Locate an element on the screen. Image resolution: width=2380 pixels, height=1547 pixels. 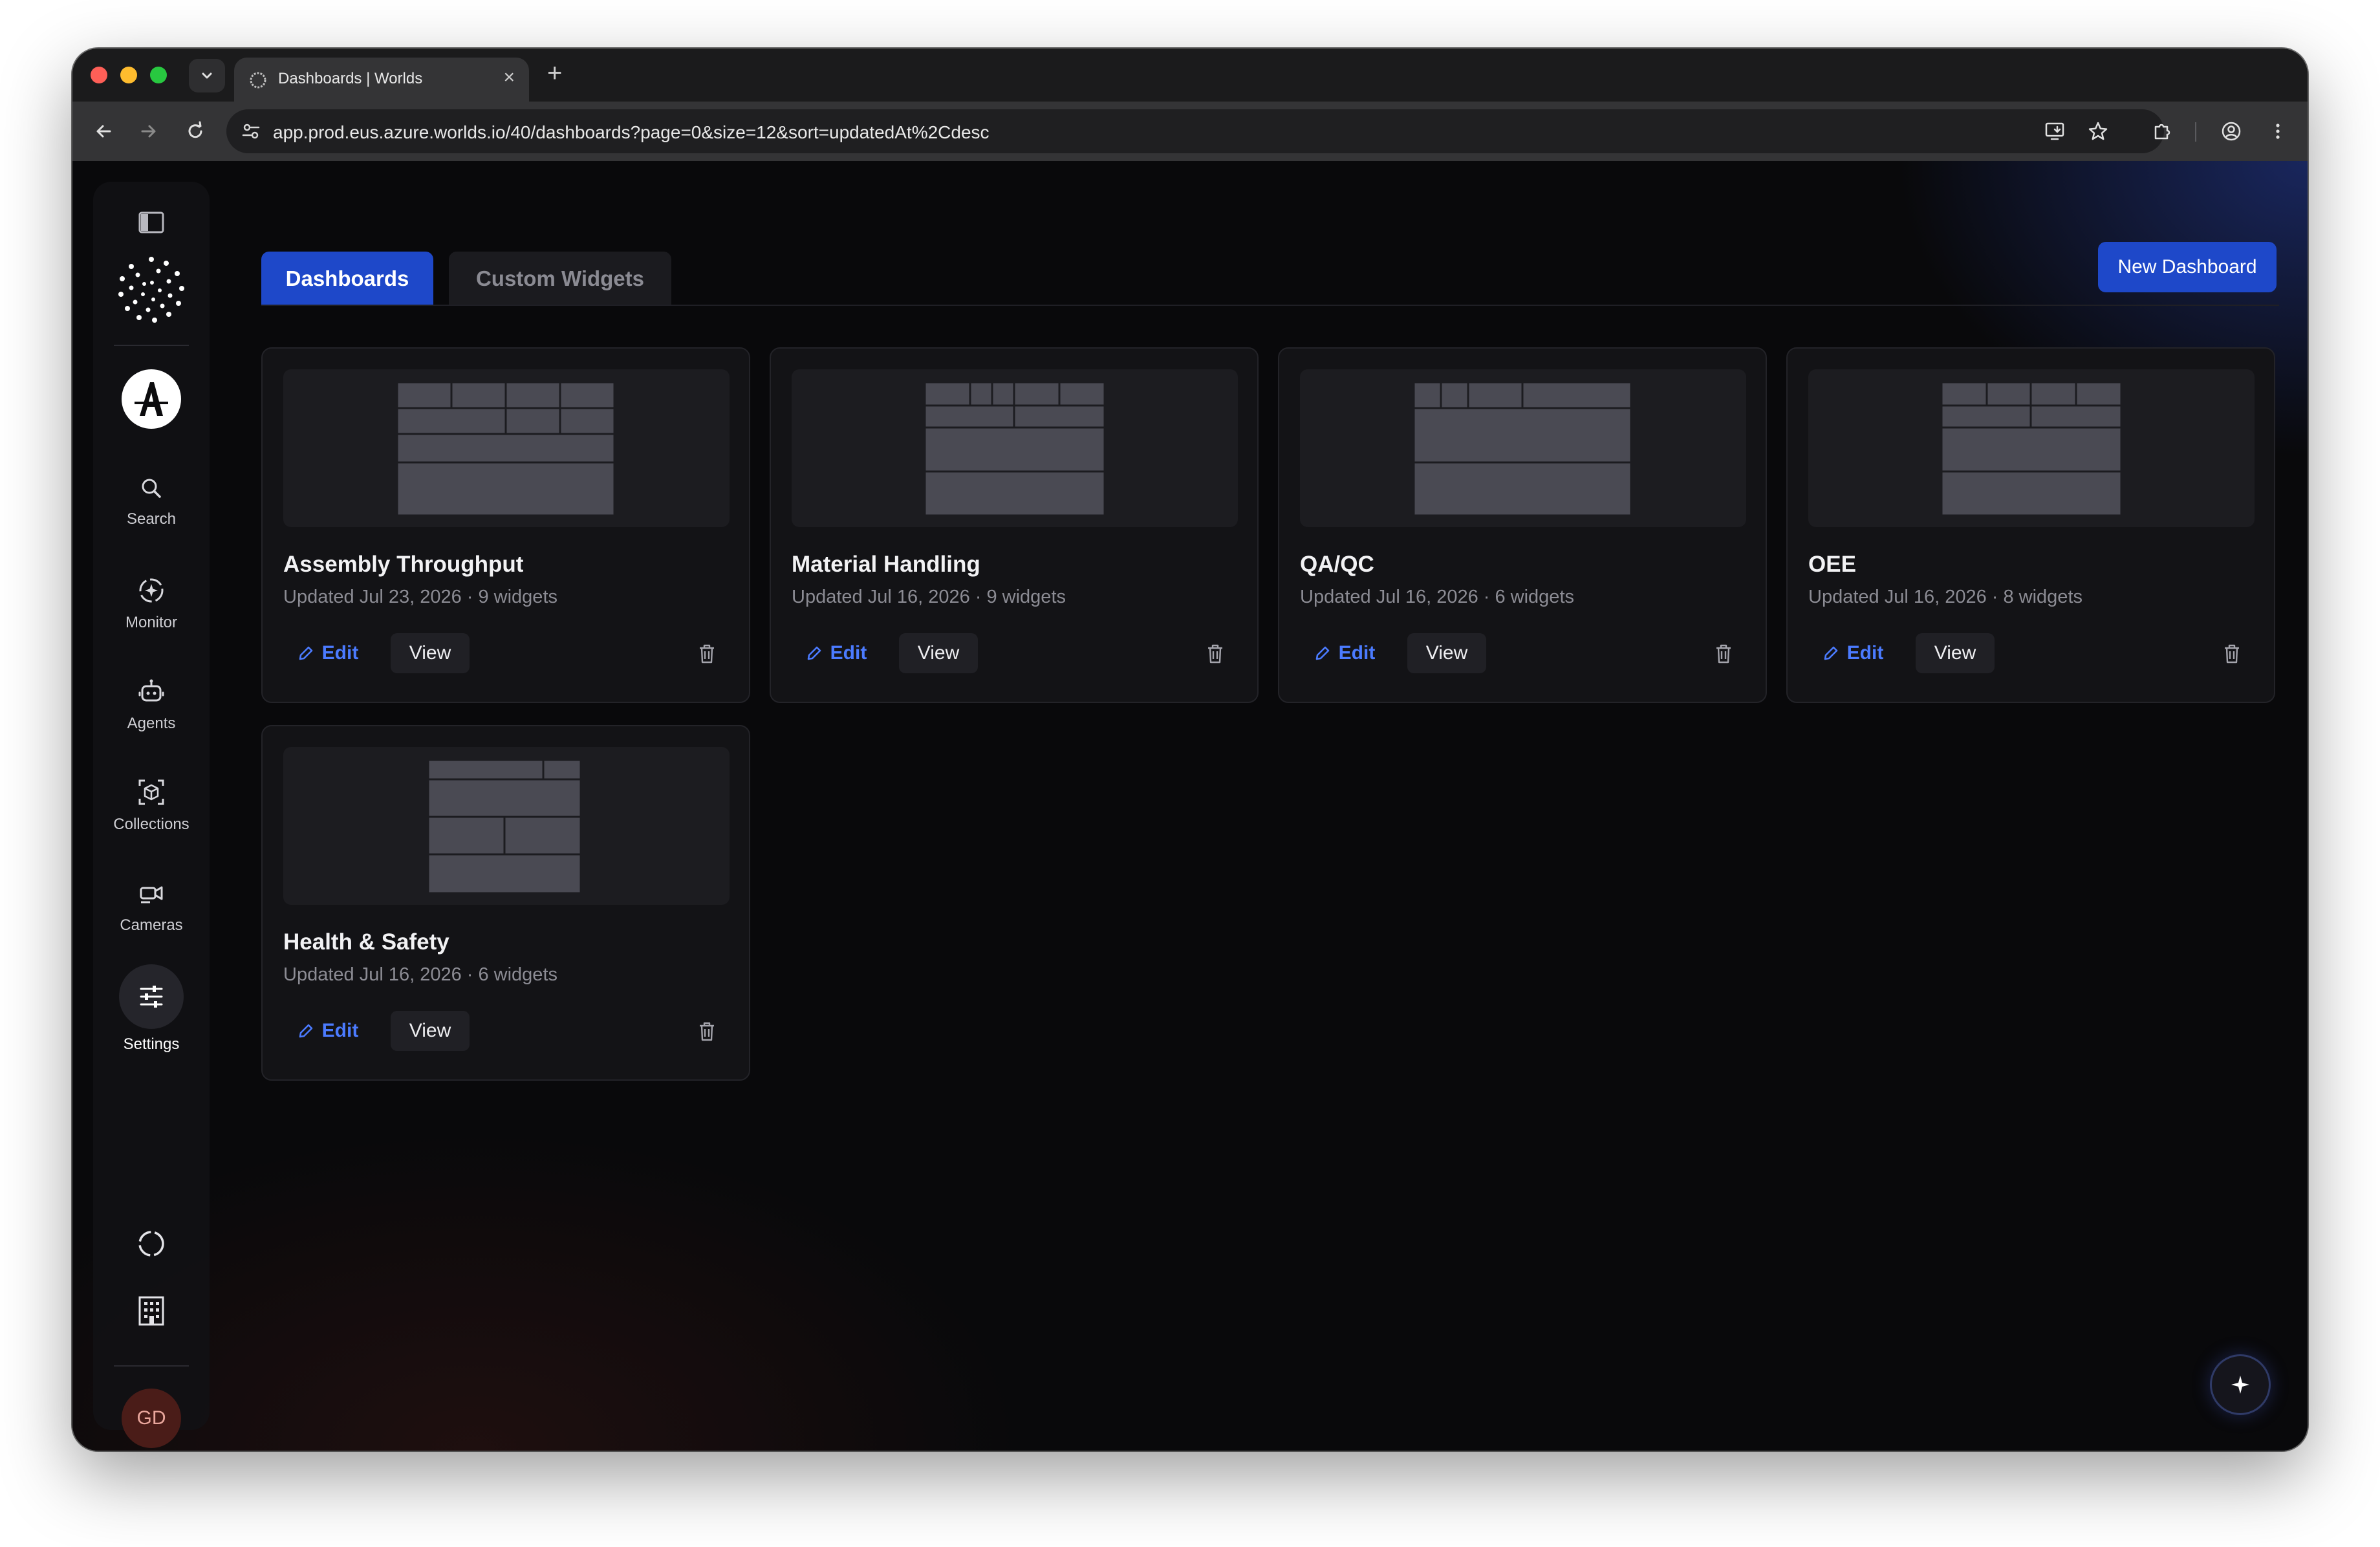
tab-search-button is located at coordinates (207, 75).